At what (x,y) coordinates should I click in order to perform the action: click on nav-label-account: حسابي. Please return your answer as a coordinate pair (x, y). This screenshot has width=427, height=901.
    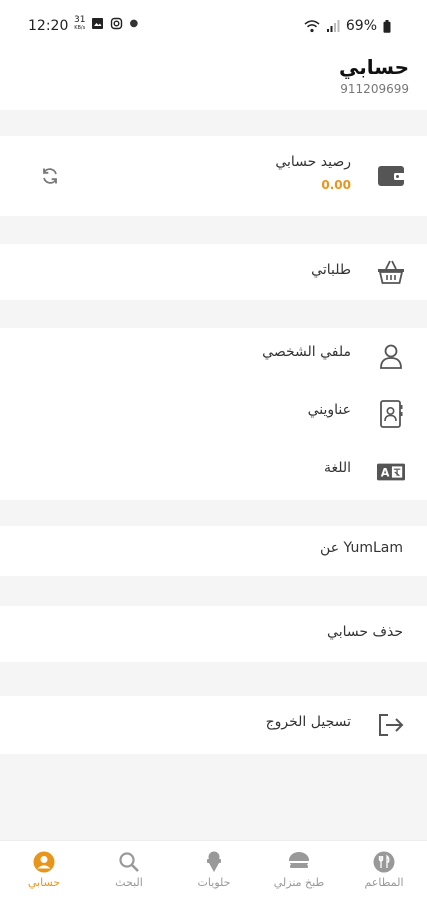
    Looking at the image, I should click on (44, 882).